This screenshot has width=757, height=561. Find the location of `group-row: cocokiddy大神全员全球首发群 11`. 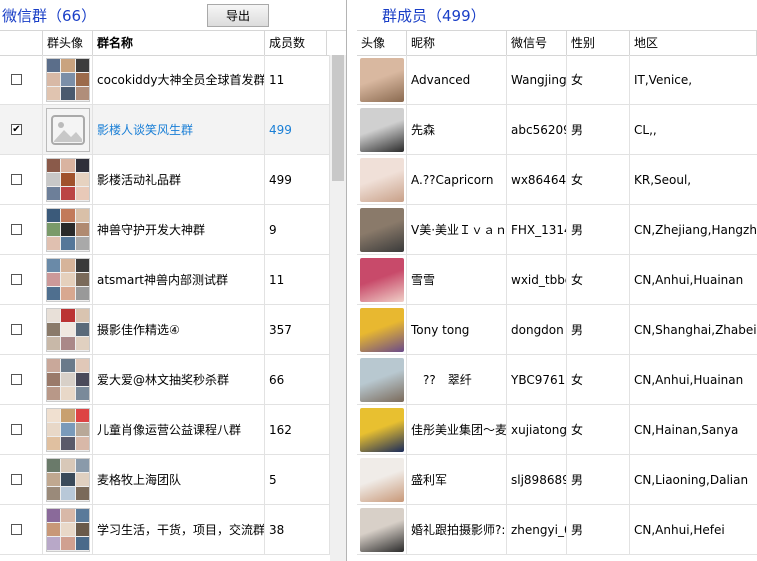

group-row: cocokiddy大神全员全球首发群 11 is located at coordinates (165, 80).